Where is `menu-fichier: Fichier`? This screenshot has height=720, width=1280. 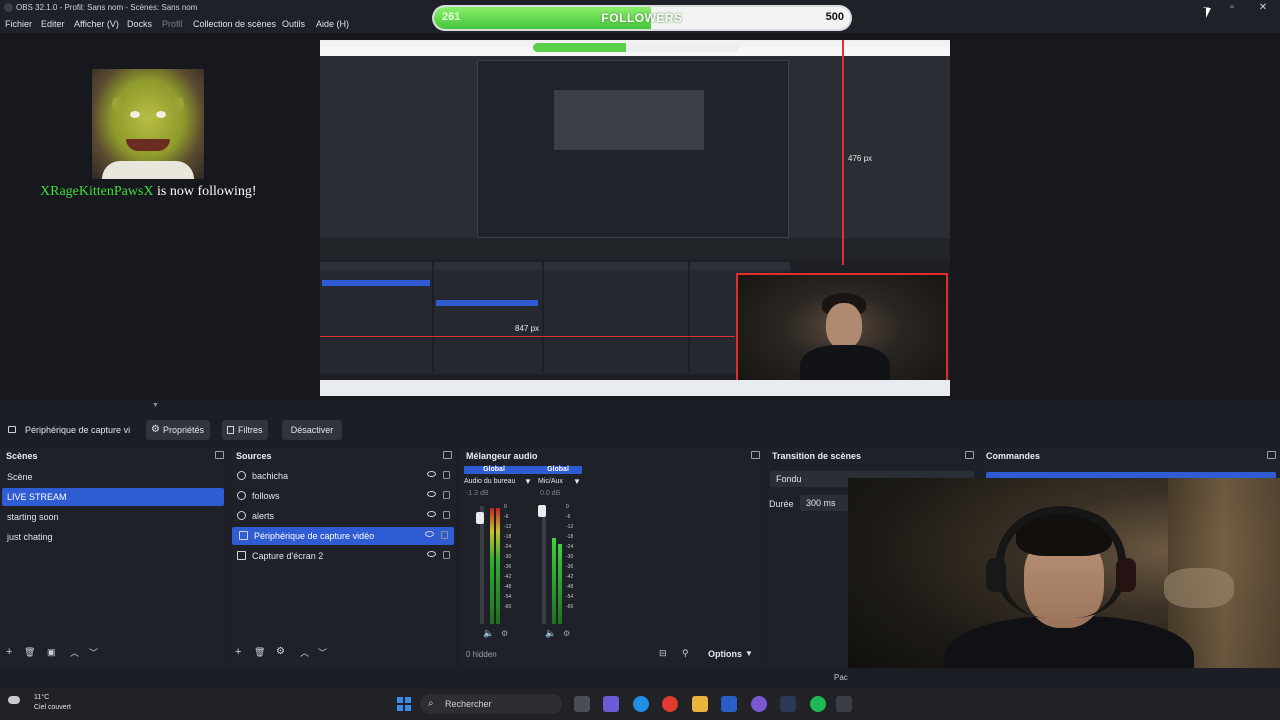
menu-fichier: Fichier is located at coordinates (18, 24).